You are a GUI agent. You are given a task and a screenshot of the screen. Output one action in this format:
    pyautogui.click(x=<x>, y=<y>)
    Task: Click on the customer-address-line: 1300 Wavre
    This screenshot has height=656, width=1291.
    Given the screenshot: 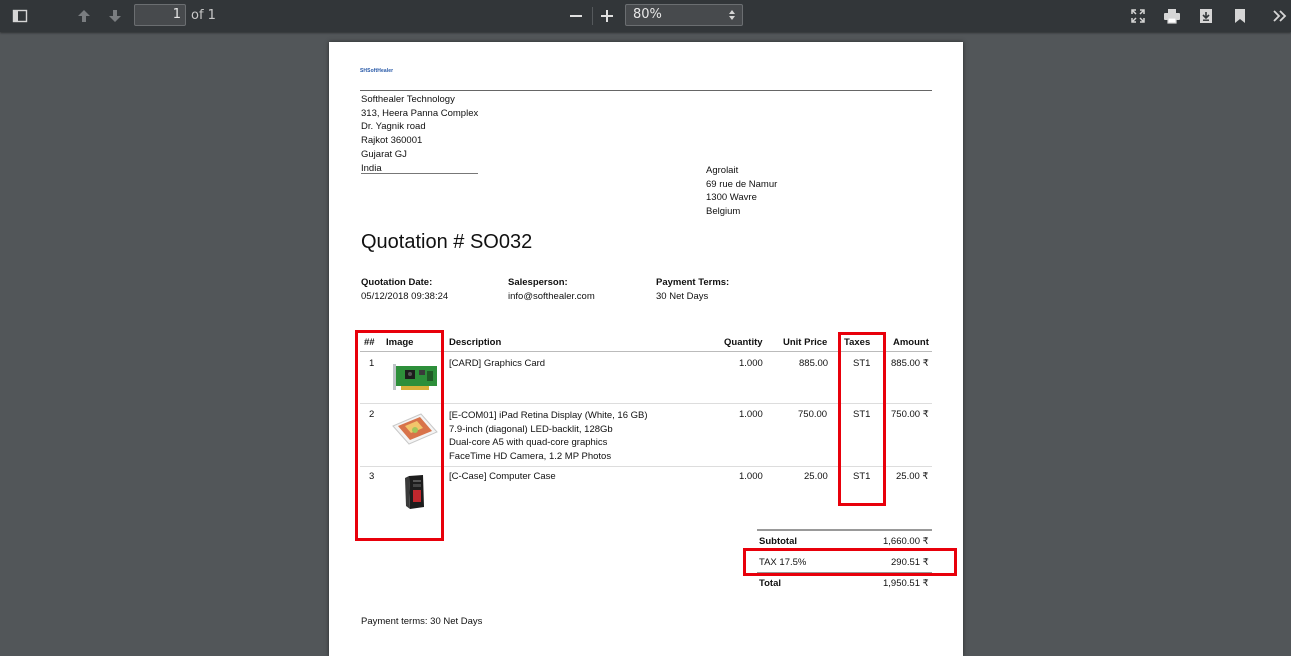 What is the action you would take?
    pyautogui.click(x=731, y=198)
    